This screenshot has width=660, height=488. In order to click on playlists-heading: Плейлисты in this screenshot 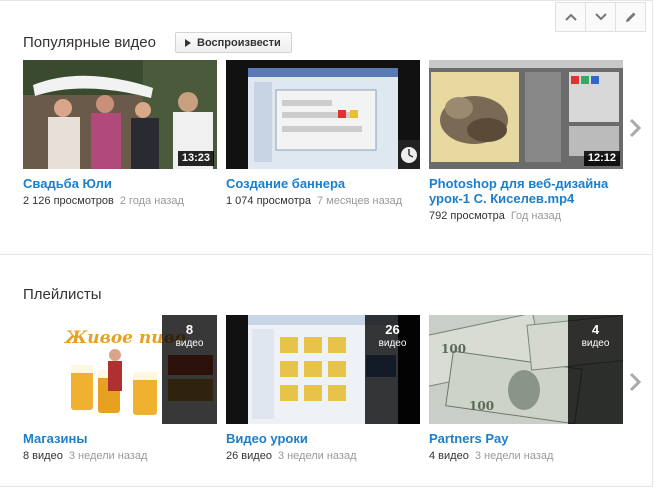, I will do `click(62, 294)`.